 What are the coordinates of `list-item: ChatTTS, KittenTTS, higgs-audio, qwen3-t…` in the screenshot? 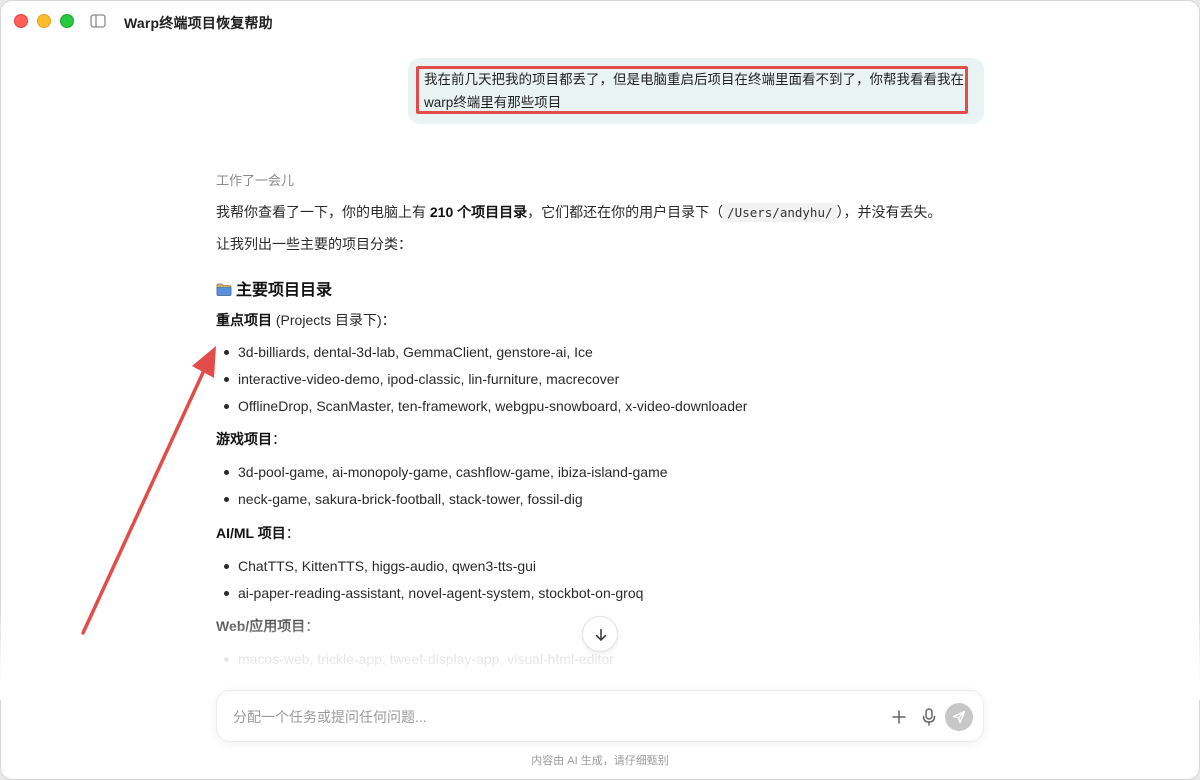 It's located at (429, 569).